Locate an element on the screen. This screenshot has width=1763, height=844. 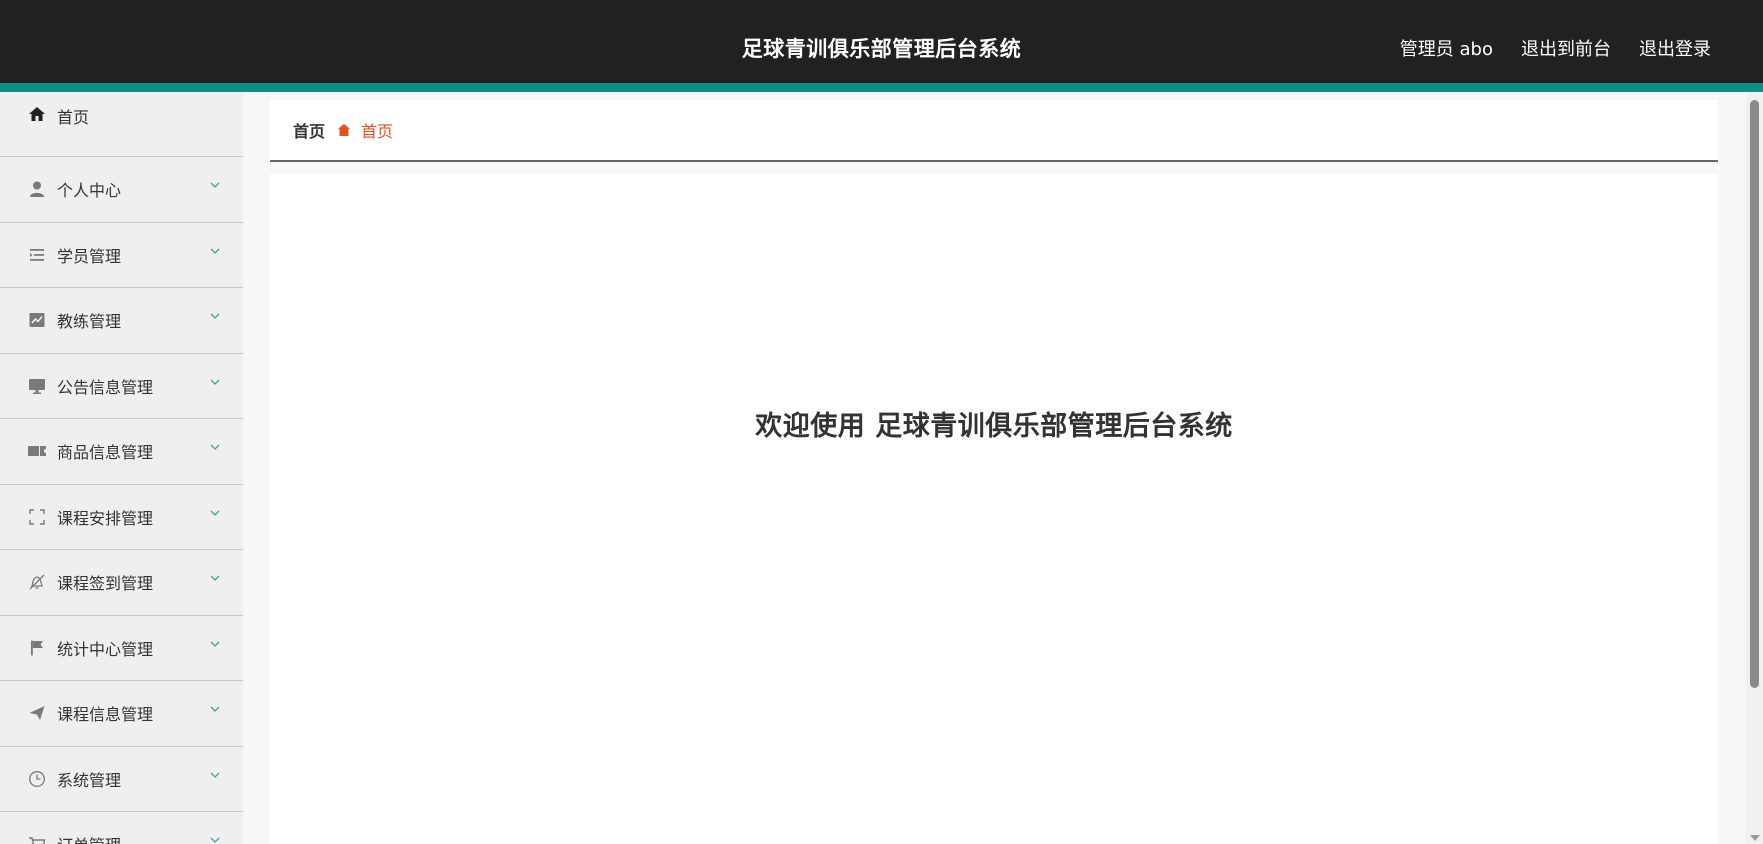
sidebar-item-schedule: 课程安排管理 is located at coordinates (121, 517).